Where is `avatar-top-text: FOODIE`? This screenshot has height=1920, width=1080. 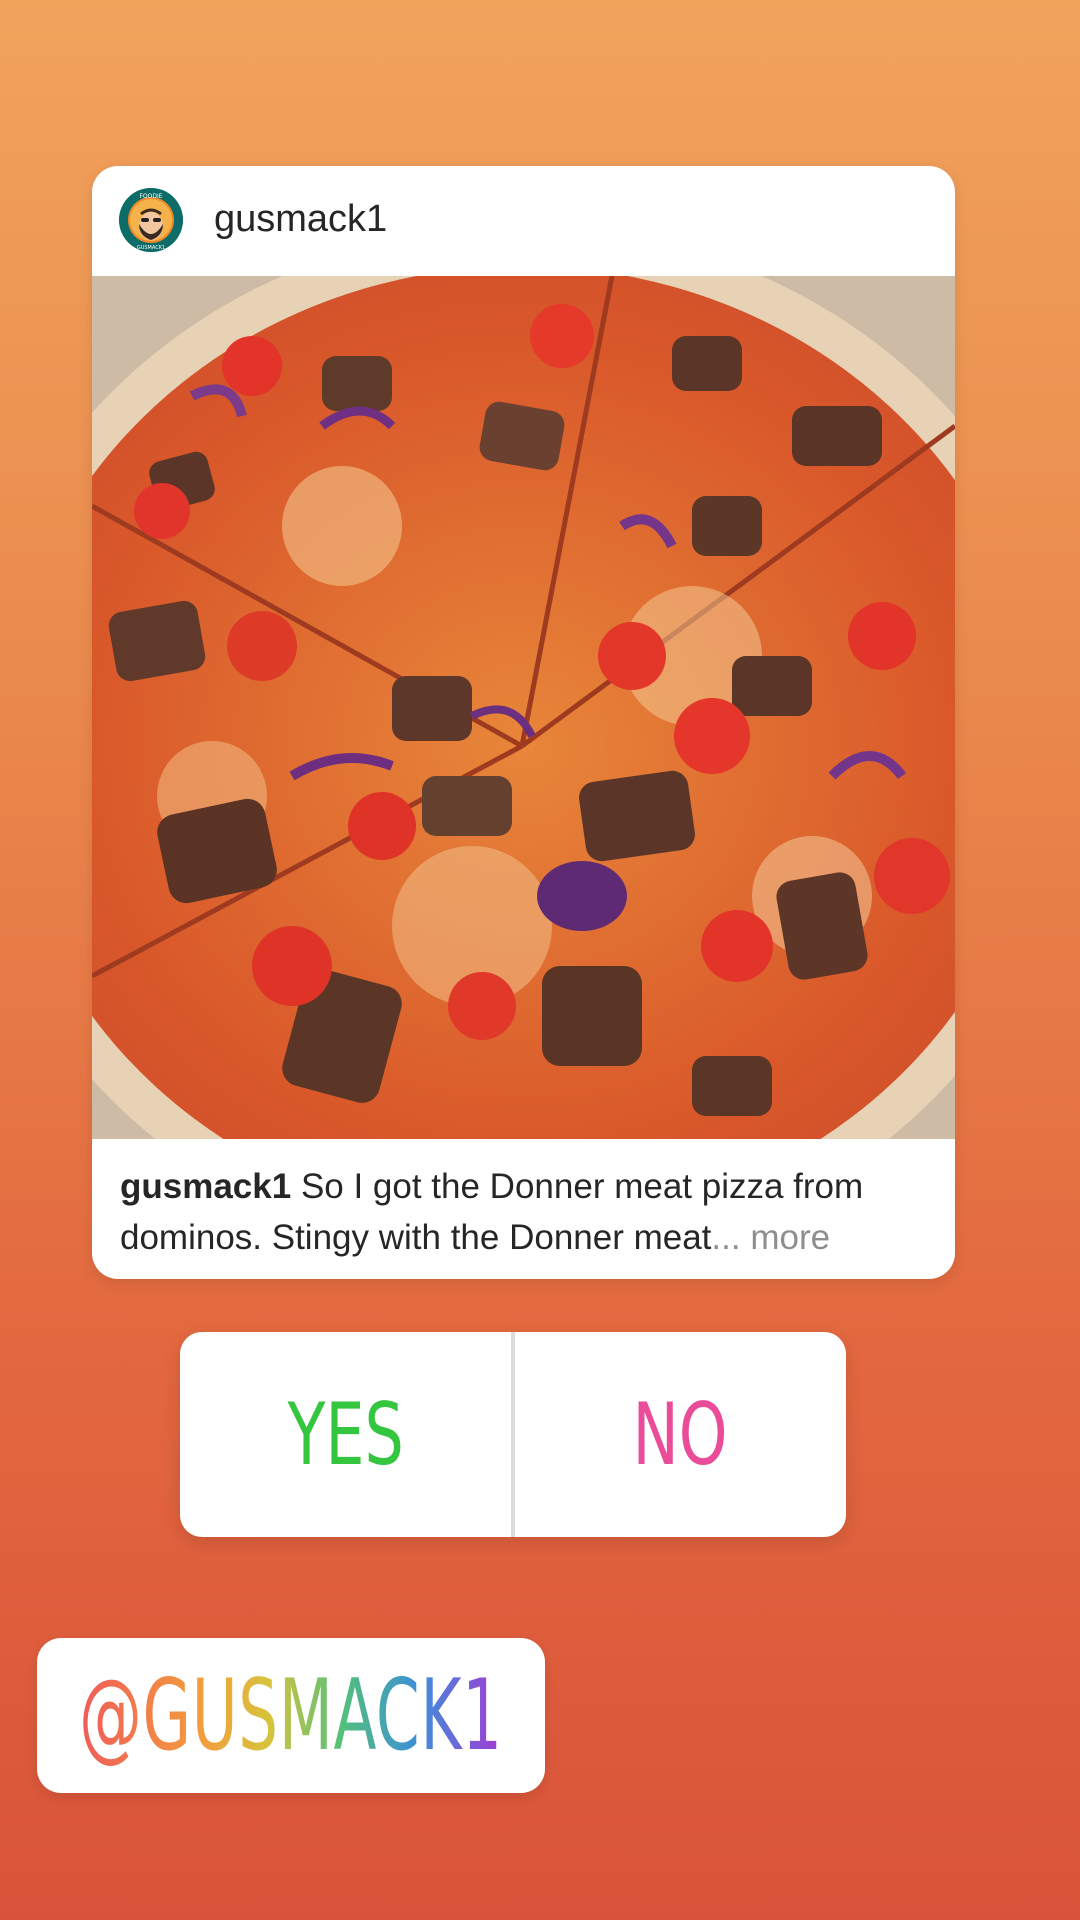 avatar-top-text: FOODIE is located at coordinates (150, 196).